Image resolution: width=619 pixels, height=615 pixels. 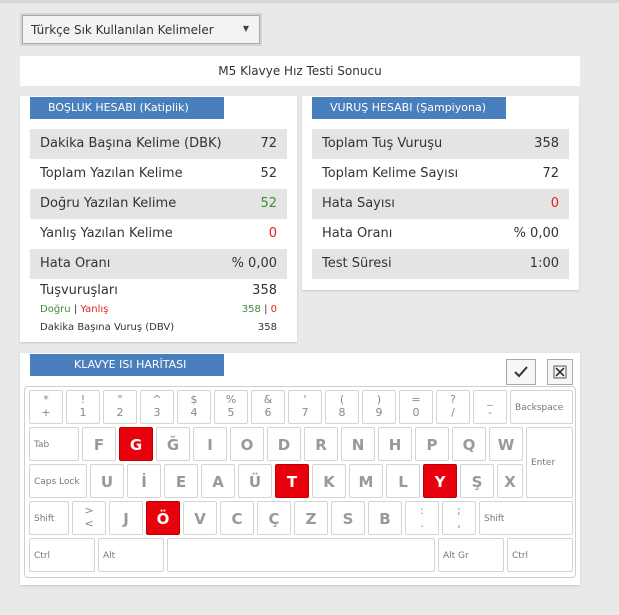 I want to click on key-ctrl-left: Ctrl, so click(x=62, y=555).